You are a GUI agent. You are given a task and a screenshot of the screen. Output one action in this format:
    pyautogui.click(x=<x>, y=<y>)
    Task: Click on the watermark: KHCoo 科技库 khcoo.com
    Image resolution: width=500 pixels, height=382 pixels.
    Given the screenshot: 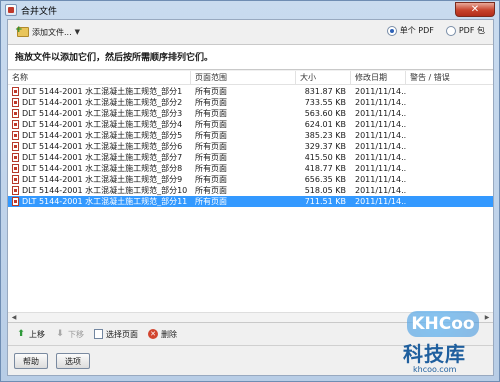 What is the action you would take?
    pyautogui.click(x=447, y=345)
    